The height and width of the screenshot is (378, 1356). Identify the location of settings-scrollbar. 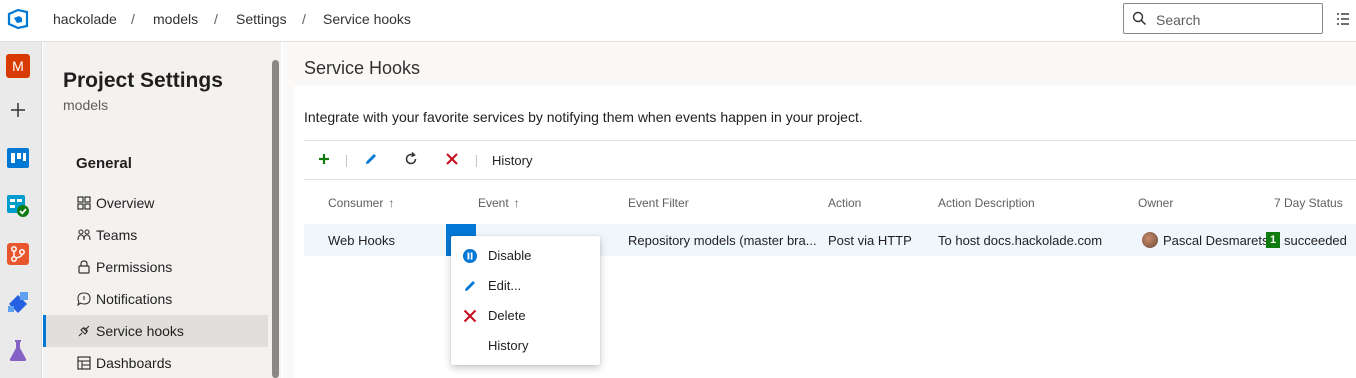
(275, 210).